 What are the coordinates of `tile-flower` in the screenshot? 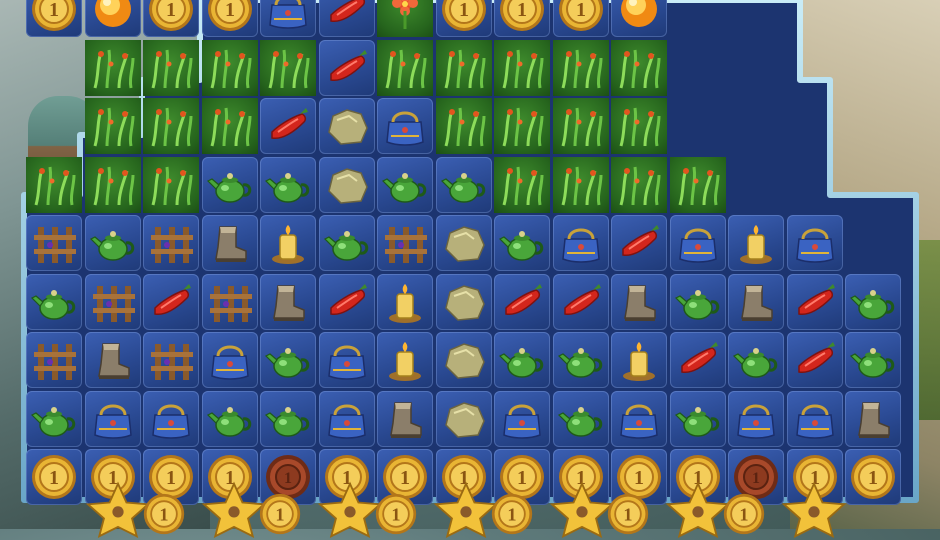 It's located at (405, 18).